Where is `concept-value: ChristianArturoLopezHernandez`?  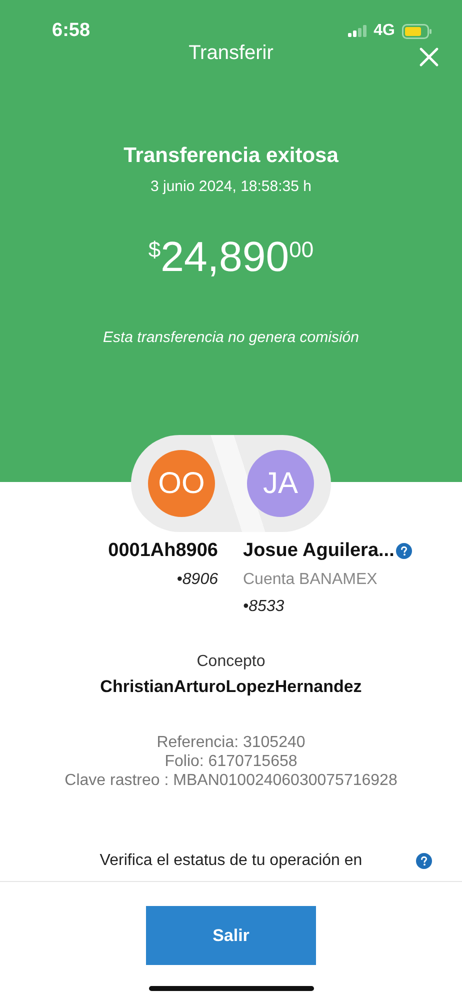 concept-value: ChristianArturoLopezHernandez is located at coordinates (231, 687).